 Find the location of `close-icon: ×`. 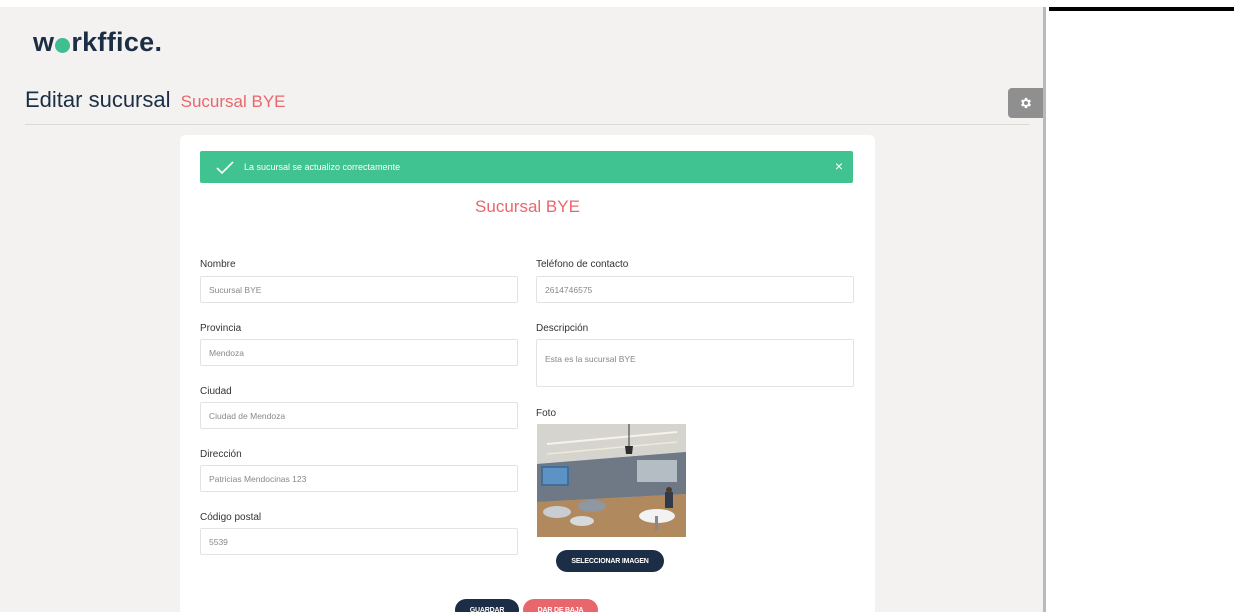

close-icon: × is located at coordinates (839, 166).